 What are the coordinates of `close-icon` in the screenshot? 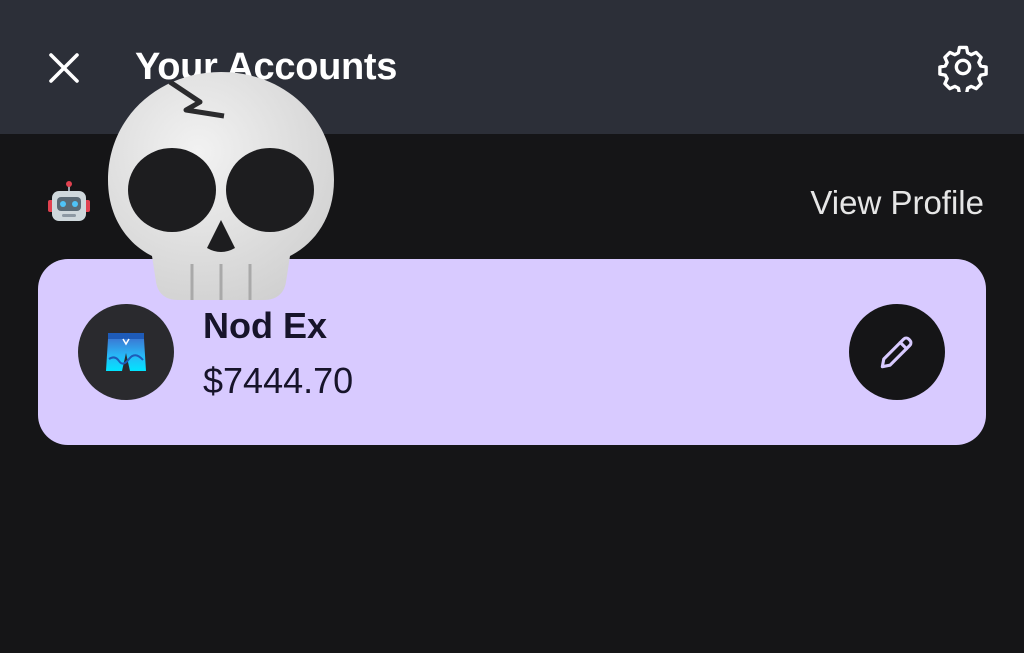 It's located at (64, 68).